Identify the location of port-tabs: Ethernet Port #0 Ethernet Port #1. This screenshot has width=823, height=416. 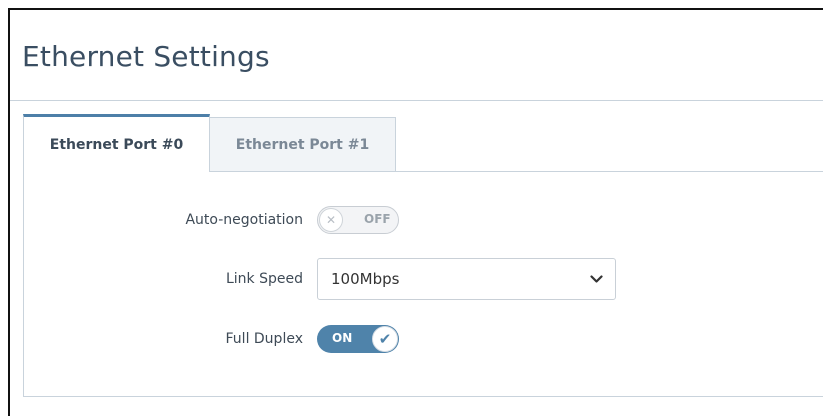
(209, 143).